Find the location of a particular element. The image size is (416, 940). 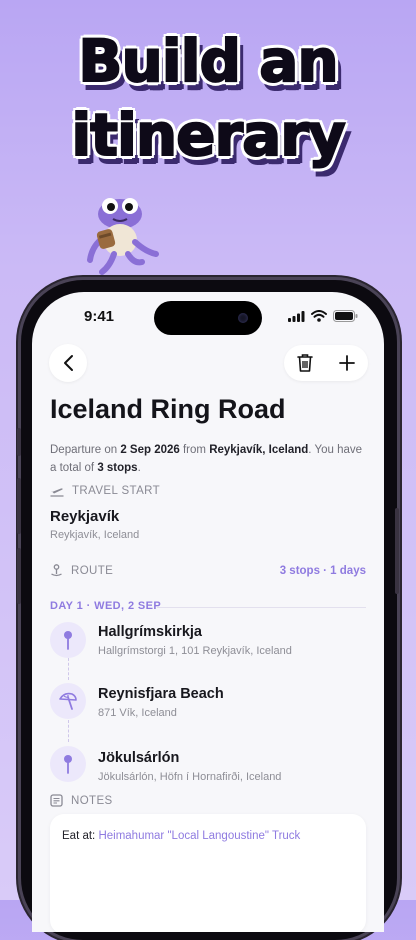

phone-volume-down-button is located at coordinates (19, 576).